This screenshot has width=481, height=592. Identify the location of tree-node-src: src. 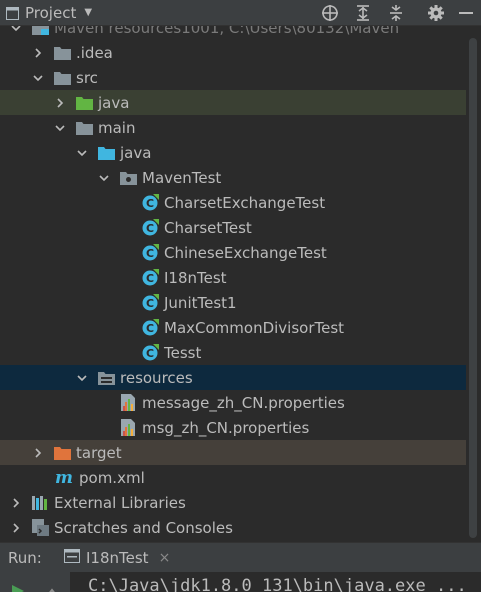
(233, 77).